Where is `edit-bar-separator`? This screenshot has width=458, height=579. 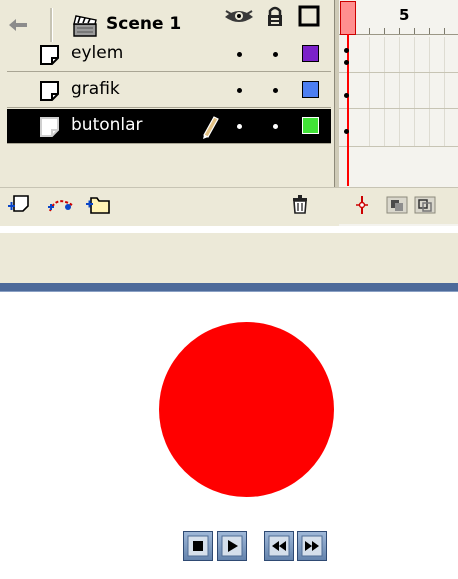
edit-bar-separator is located at coordinates (51, 25).